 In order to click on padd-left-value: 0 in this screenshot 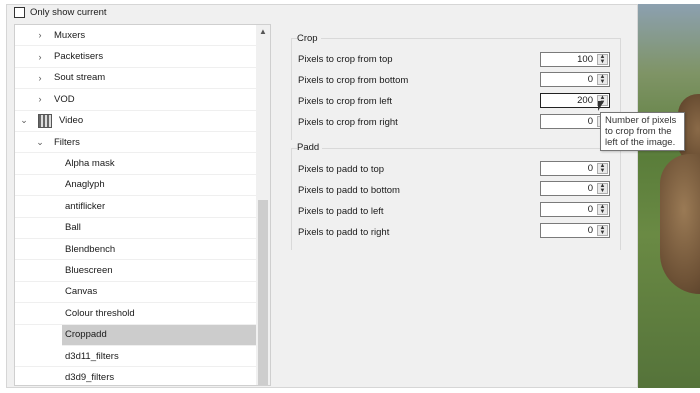, I will do `click(590, 209)`.